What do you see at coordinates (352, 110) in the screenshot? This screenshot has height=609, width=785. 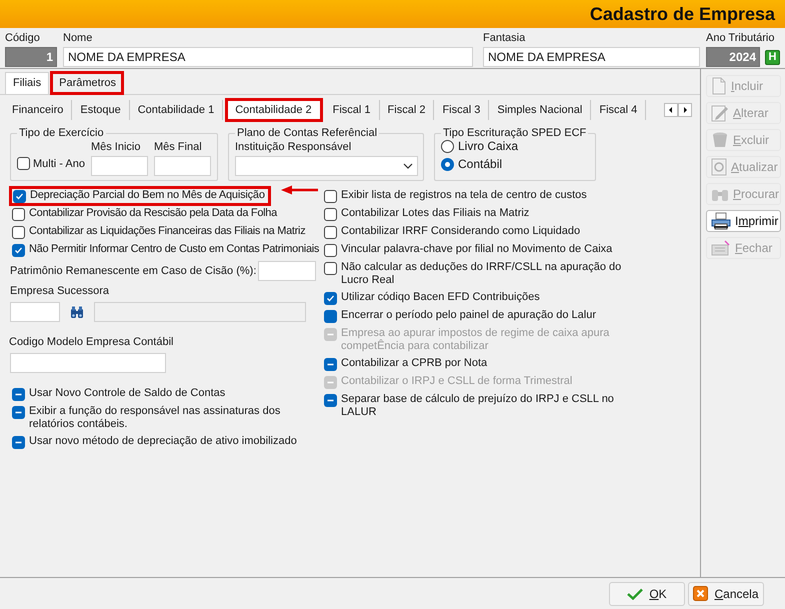 I see `subtab: Fiscal 1` at bounding box center [352, 110].